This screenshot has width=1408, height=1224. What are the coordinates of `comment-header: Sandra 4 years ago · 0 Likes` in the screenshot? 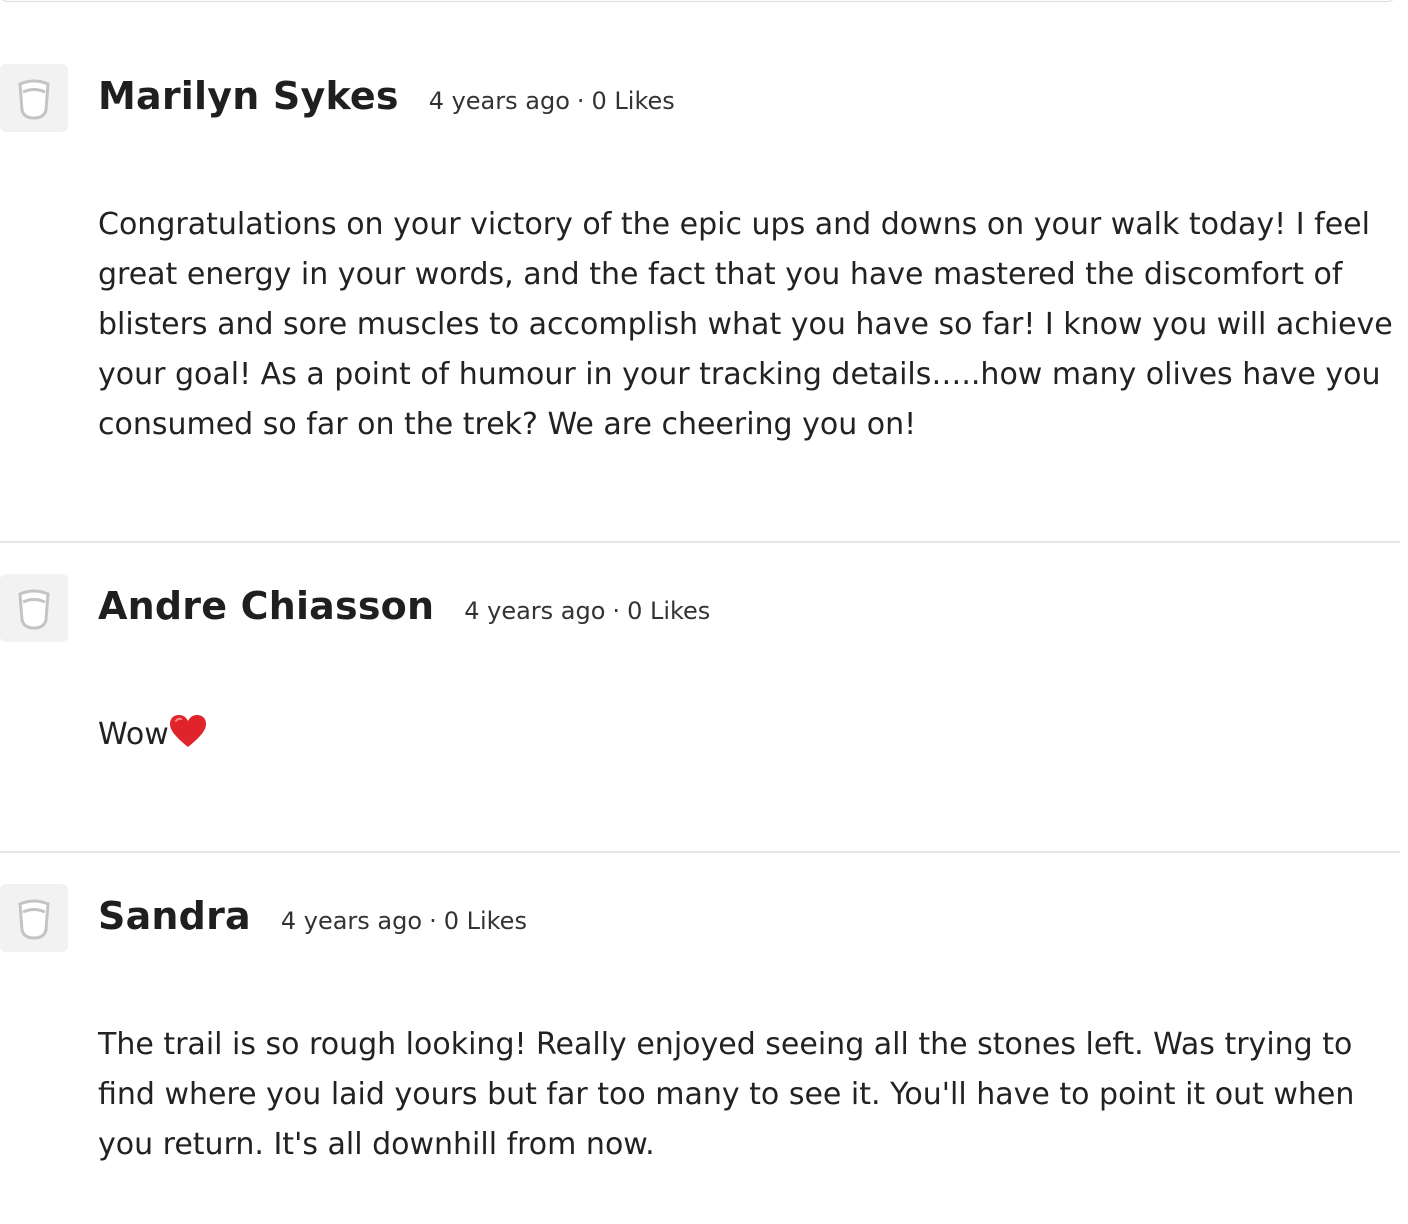 It's located at (312, 916).